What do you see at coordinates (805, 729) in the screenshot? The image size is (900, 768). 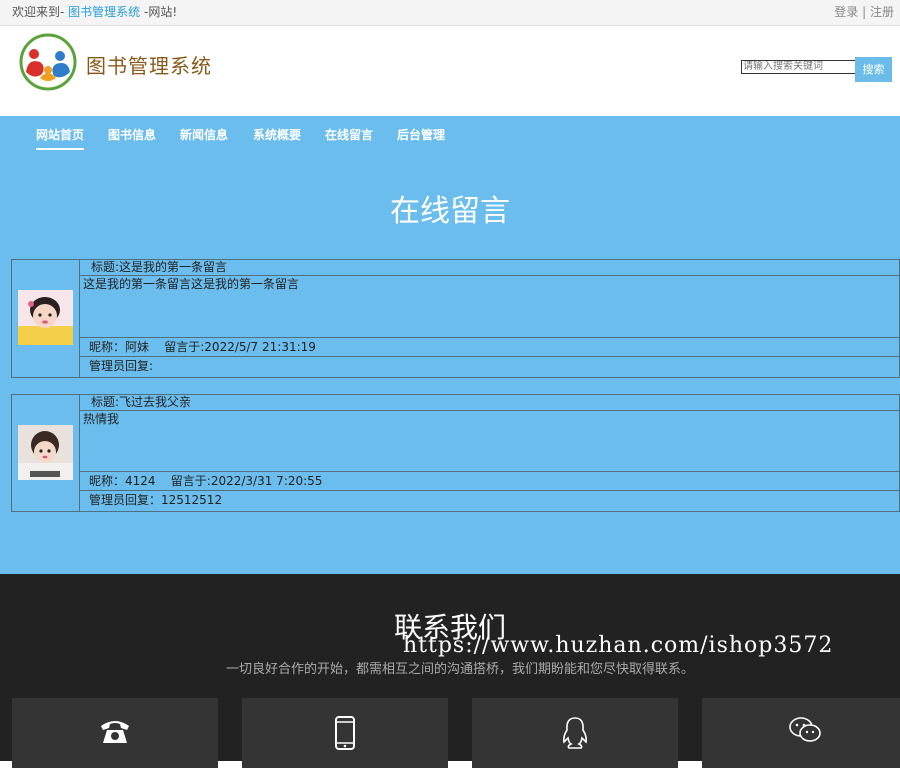 I see `wechat-icon` at bounding box center [805, 729].